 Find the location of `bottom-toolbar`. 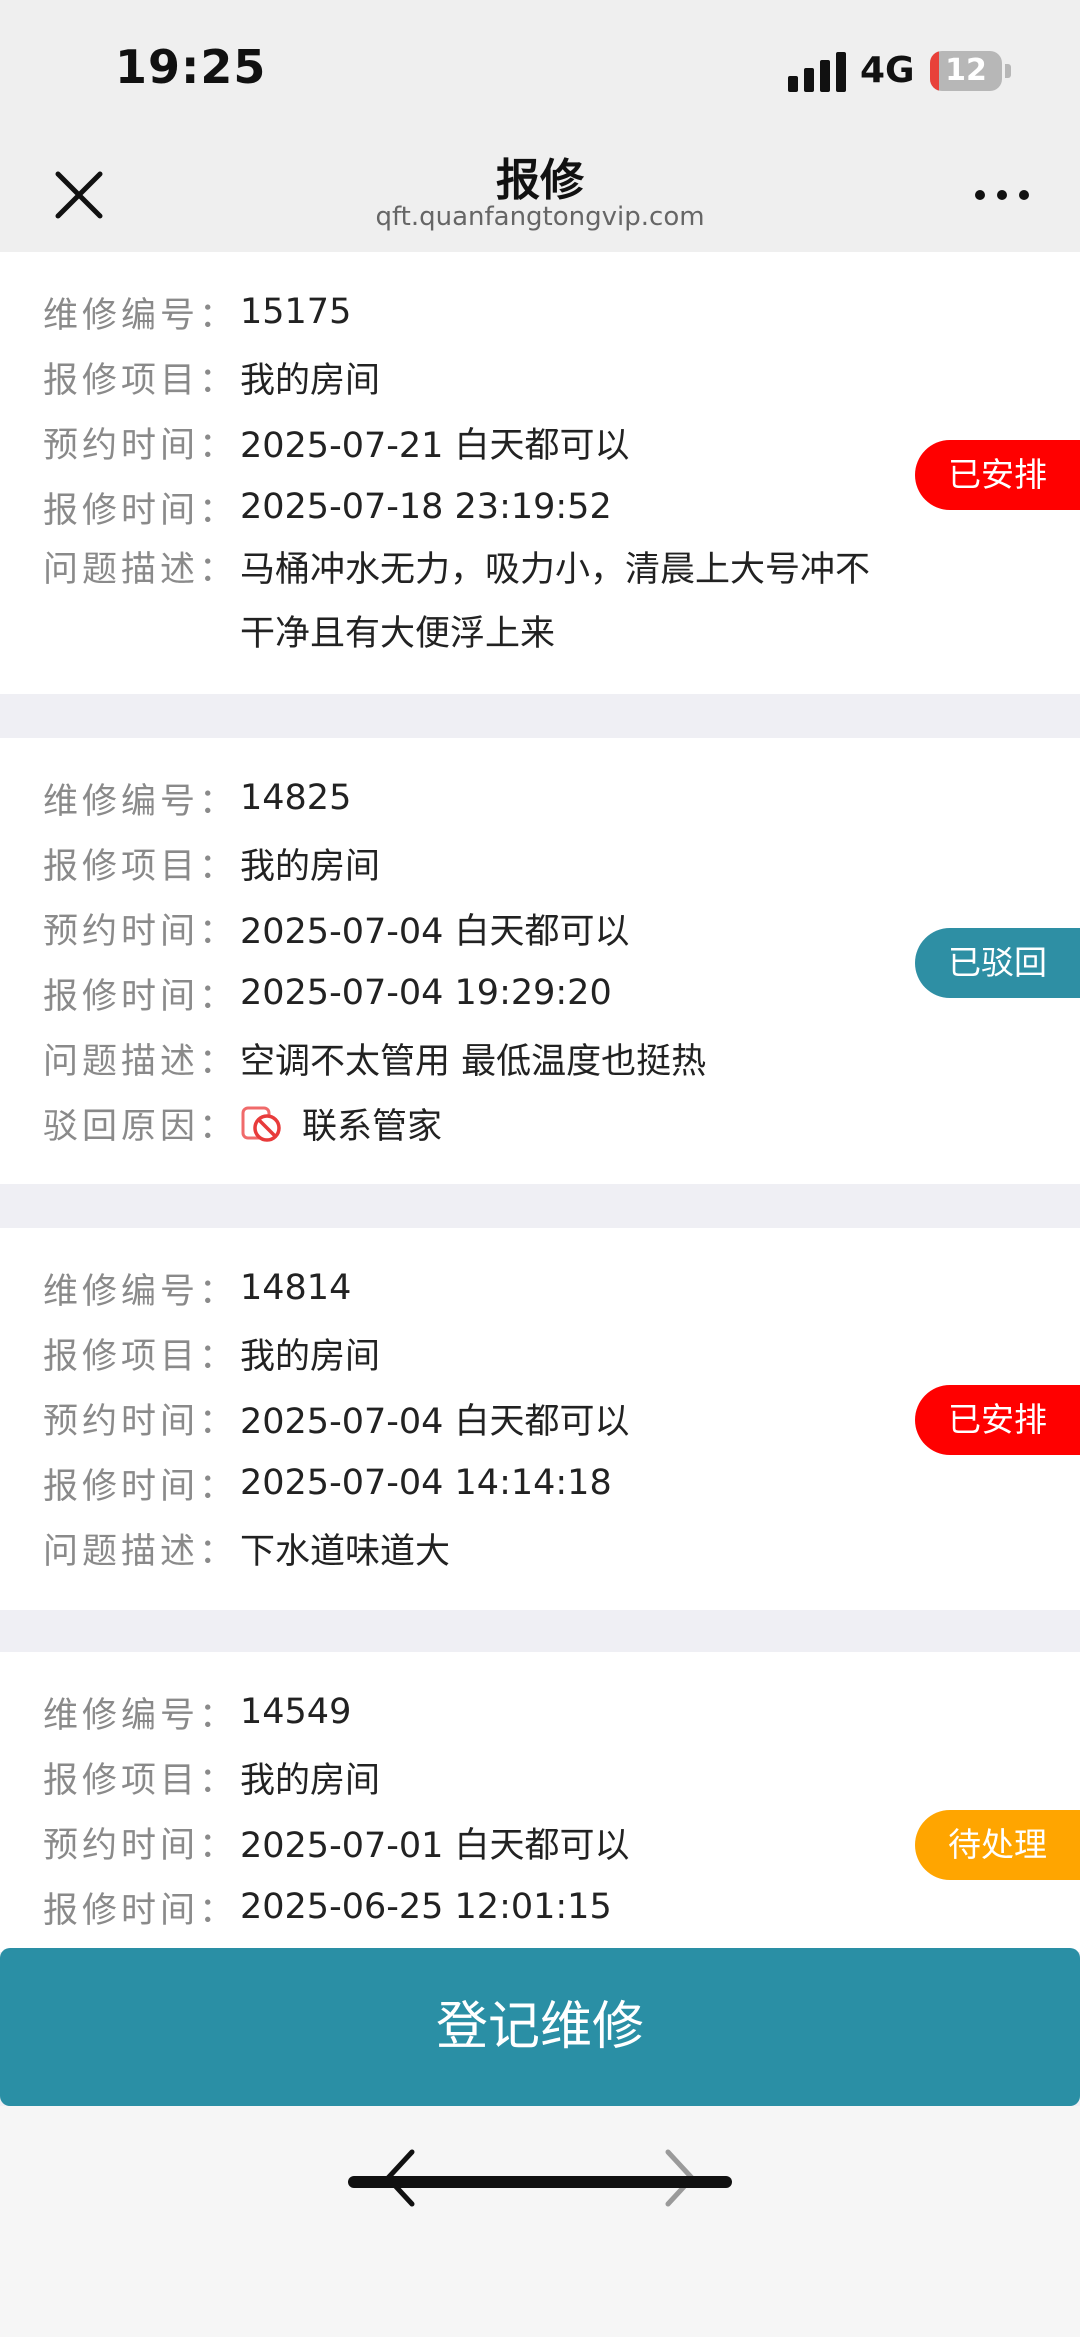

bottom-toolbar is located at coordinates (540, 2221).